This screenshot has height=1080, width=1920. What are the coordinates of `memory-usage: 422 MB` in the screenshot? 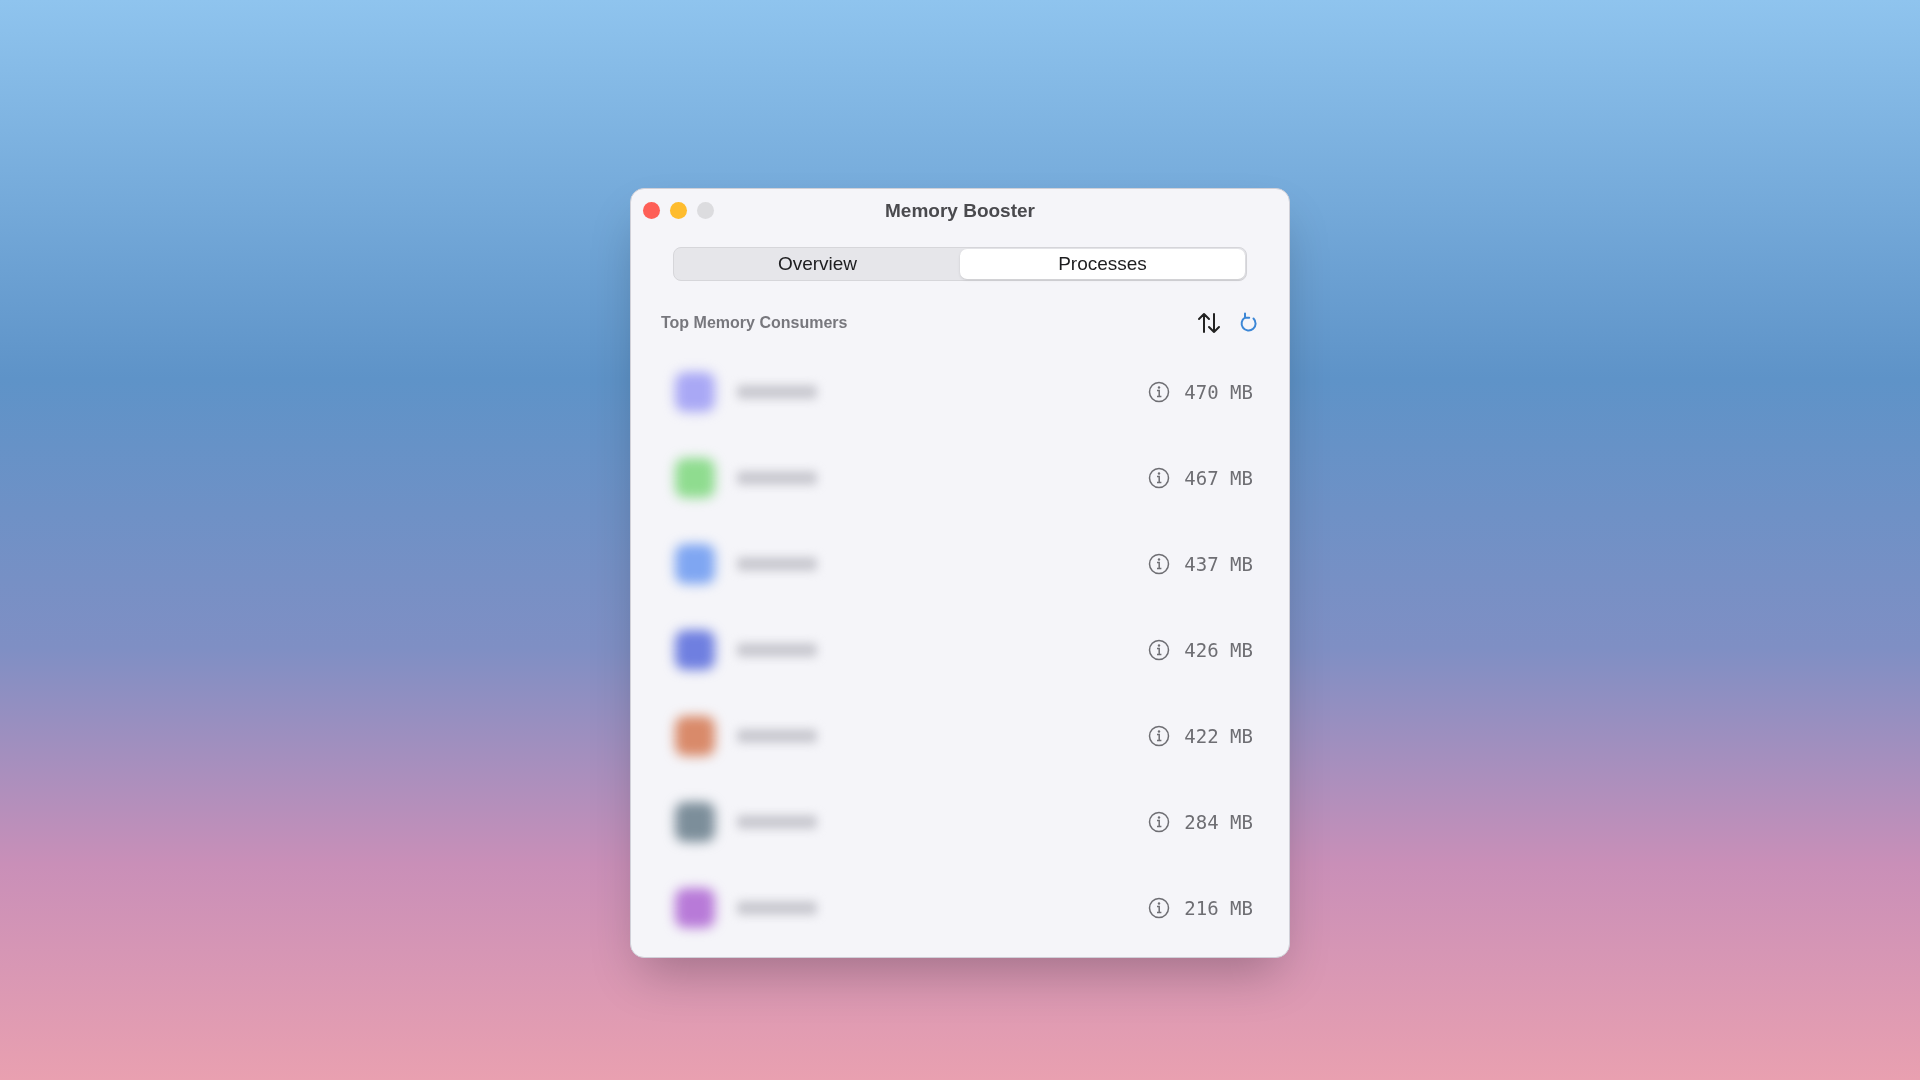 It's located at (1218, 736).